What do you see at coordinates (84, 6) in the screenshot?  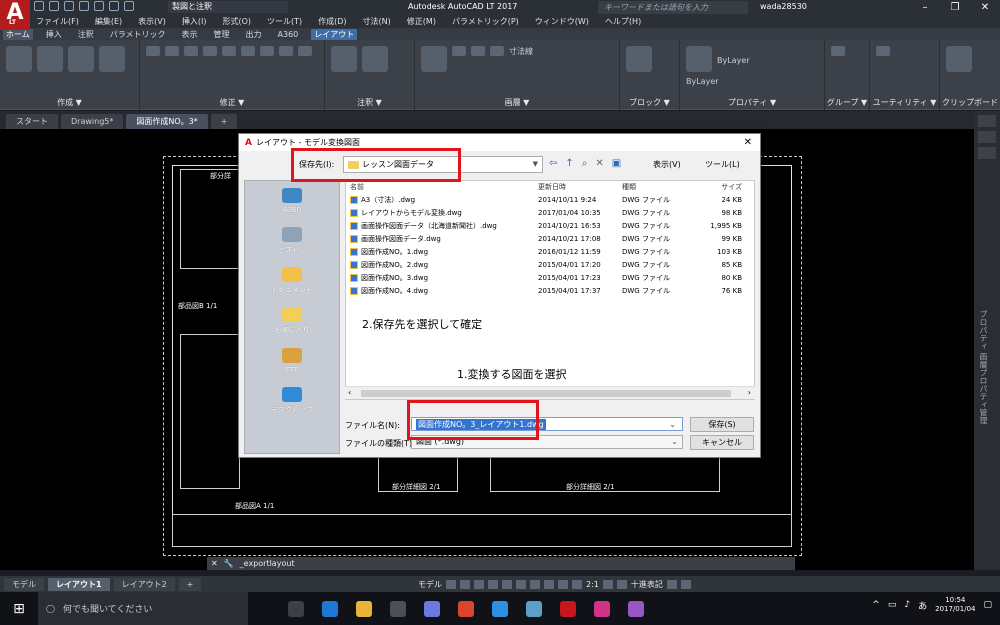 I see `saveas-icon` at bounding box center [84, 6].